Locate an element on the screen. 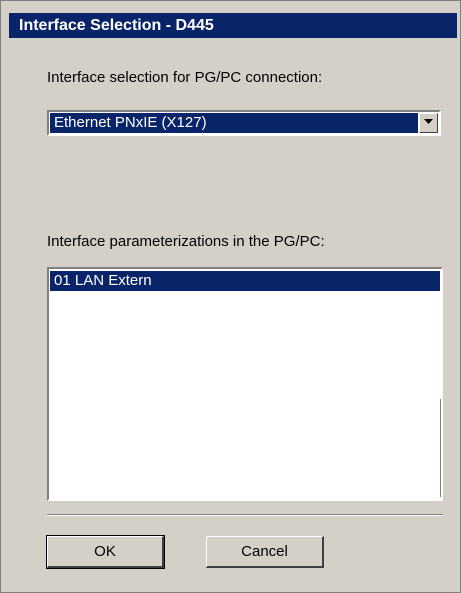  dialog-title: Interface Selection - D445 is located at coordinates (116, 25).